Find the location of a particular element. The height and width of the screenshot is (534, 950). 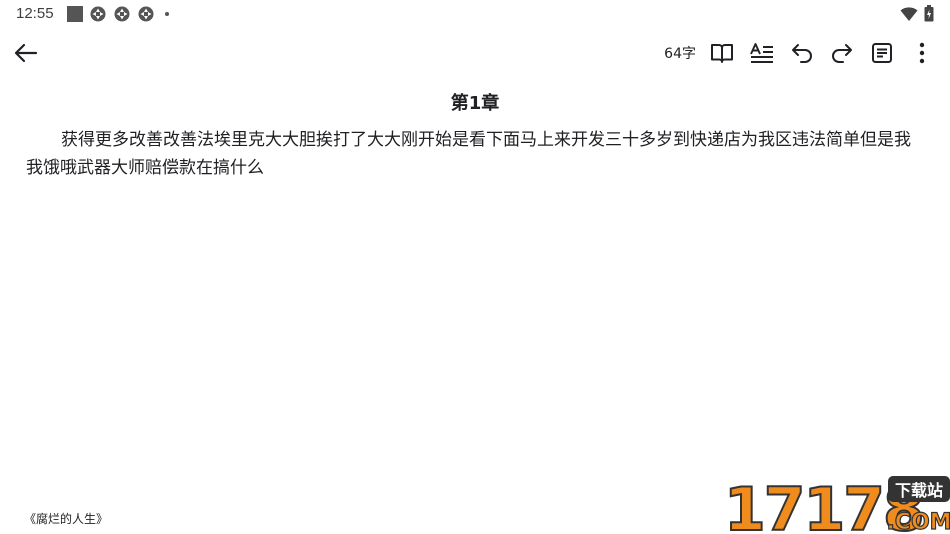

undo-button is located at coordinates (802, 53).